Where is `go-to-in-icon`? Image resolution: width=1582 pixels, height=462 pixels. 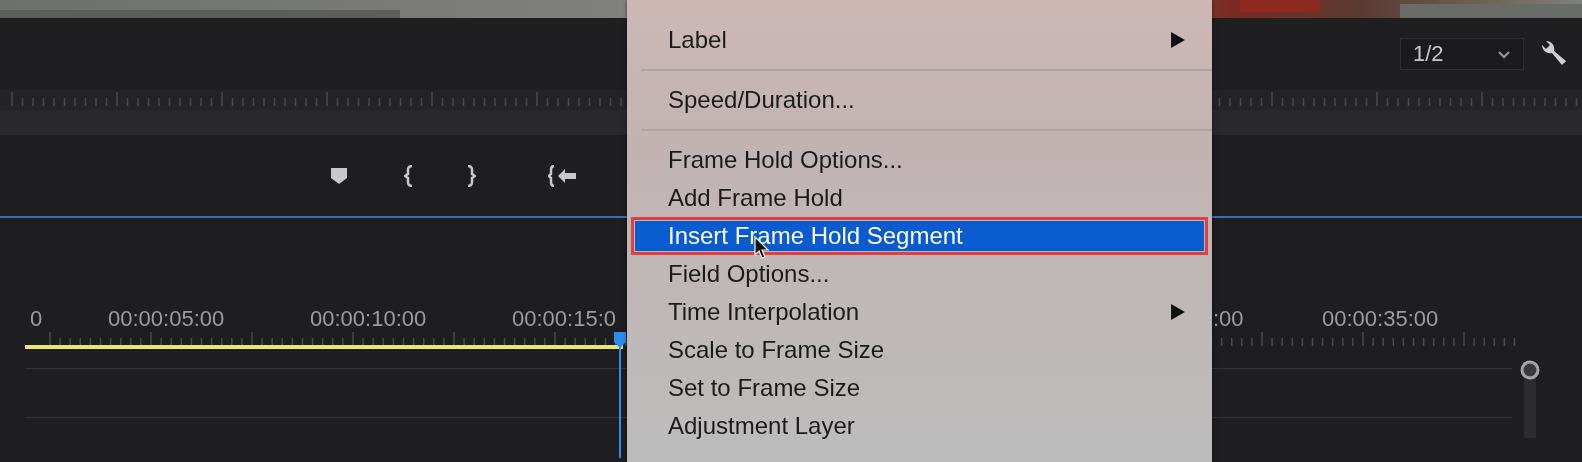
go-to-in-icon is located at coordinates (563, 175).